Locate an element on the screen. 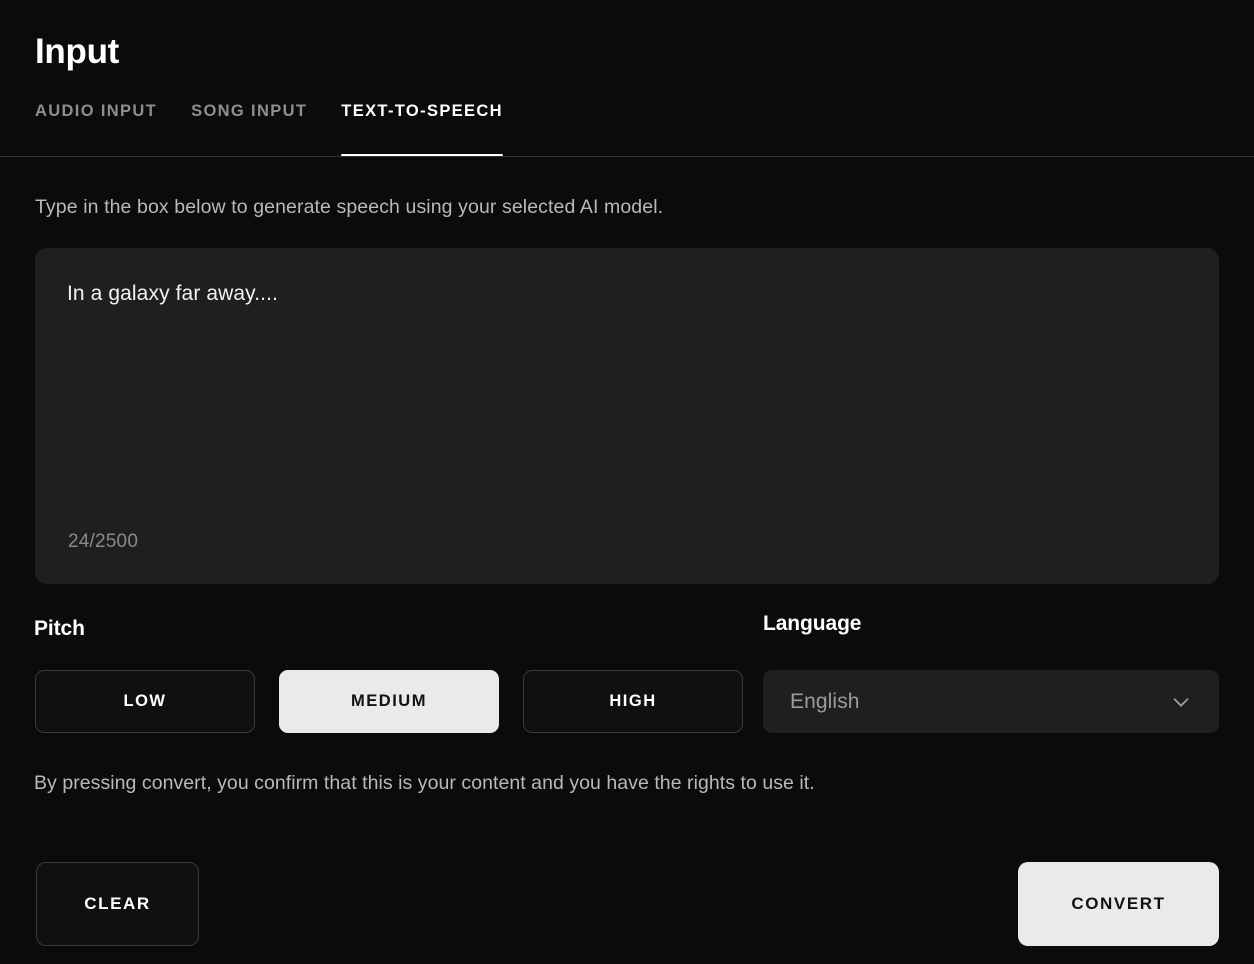 Image resolution: width=1254 pixels, height=964 pixels. pitch-label: Pitch is located at coordinates (59, 628).